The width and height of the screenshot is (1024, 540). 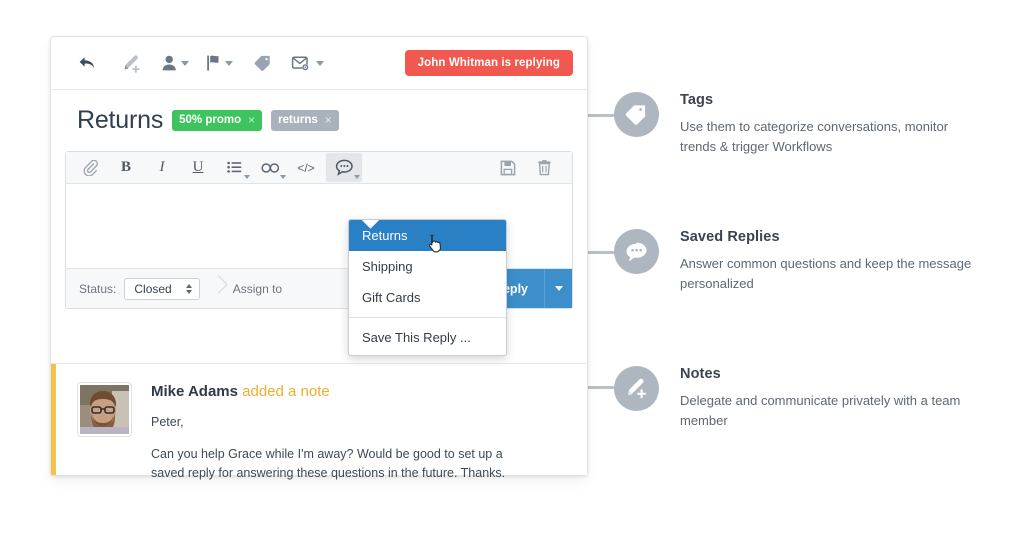 I want to click on attachment-icon, so click(x=90, y=167).